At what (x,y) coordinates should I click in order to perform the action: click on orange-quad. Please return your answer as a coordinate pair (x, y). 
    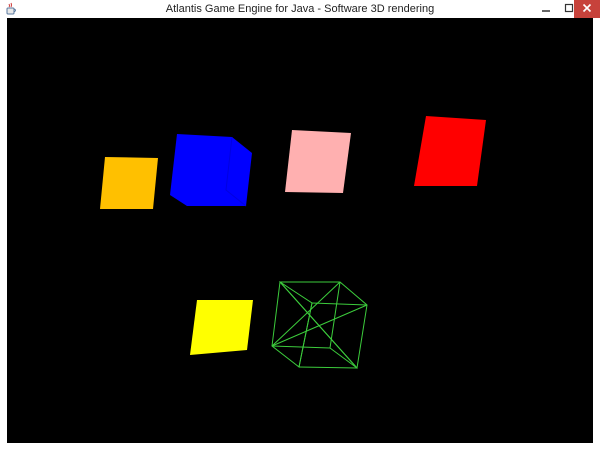
    Looking at the image, I should click on (129, 183).